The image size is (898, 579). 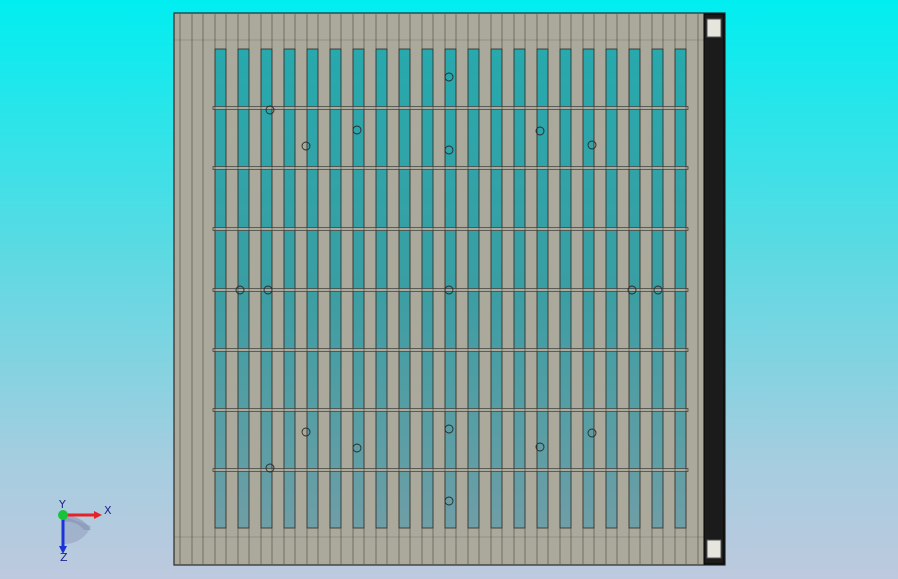 What do you see at coordinates (64, 556) in the screenshot?
I see `z-axis-label: Z` at bounding box center [64, 556].